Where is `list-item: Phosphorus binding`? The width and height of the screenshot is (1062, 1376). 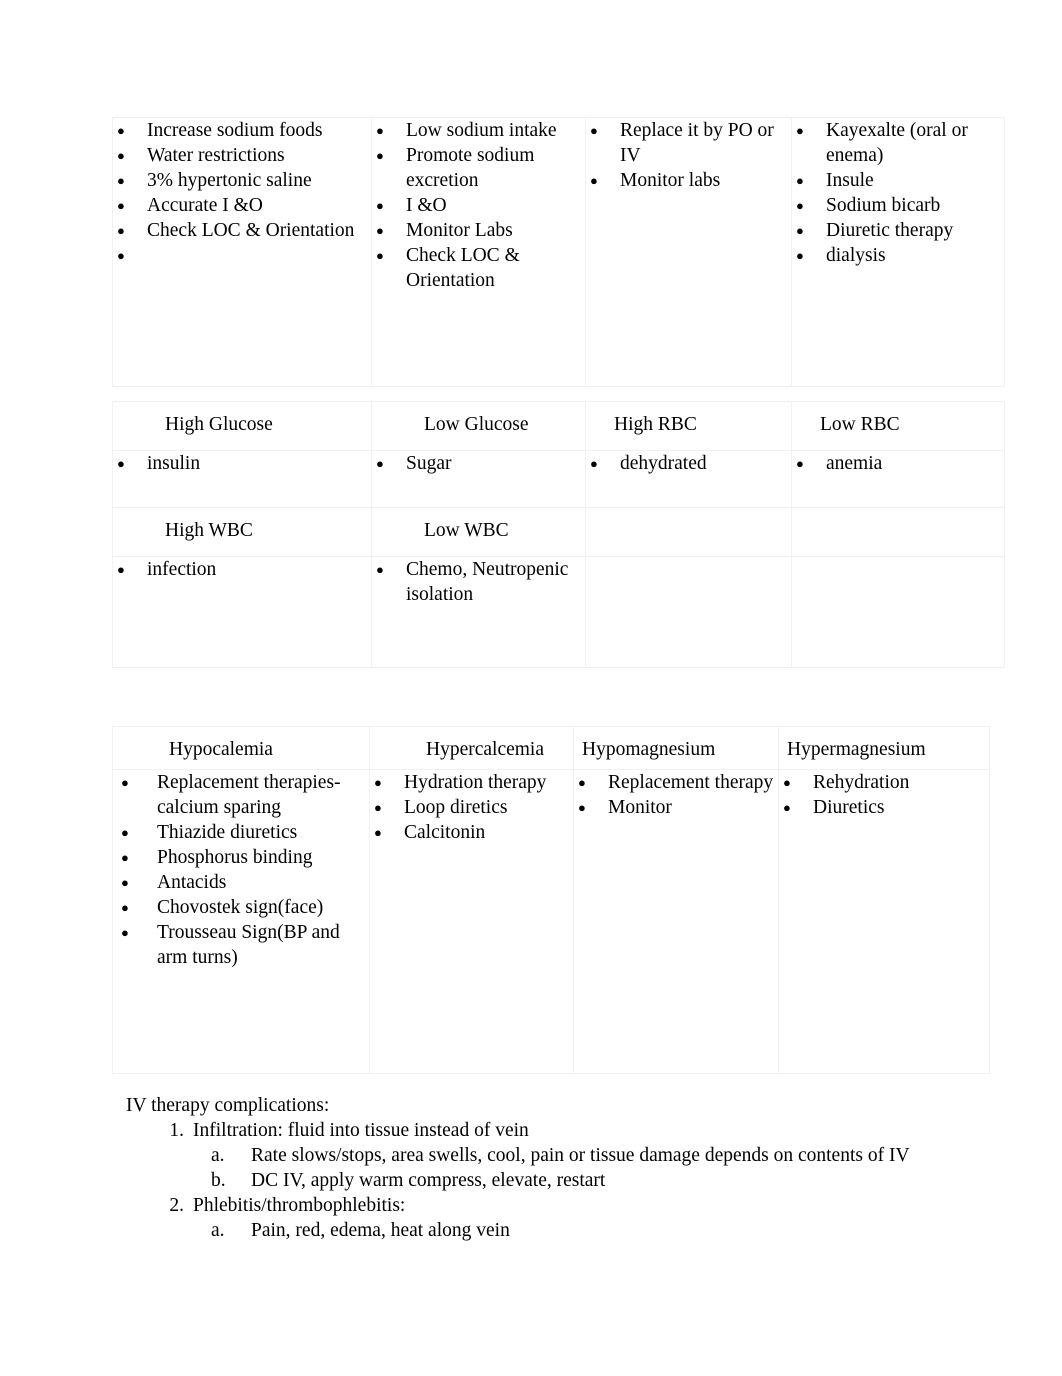 list-item: Phosphorus binding is located at coordinates (241, 857).